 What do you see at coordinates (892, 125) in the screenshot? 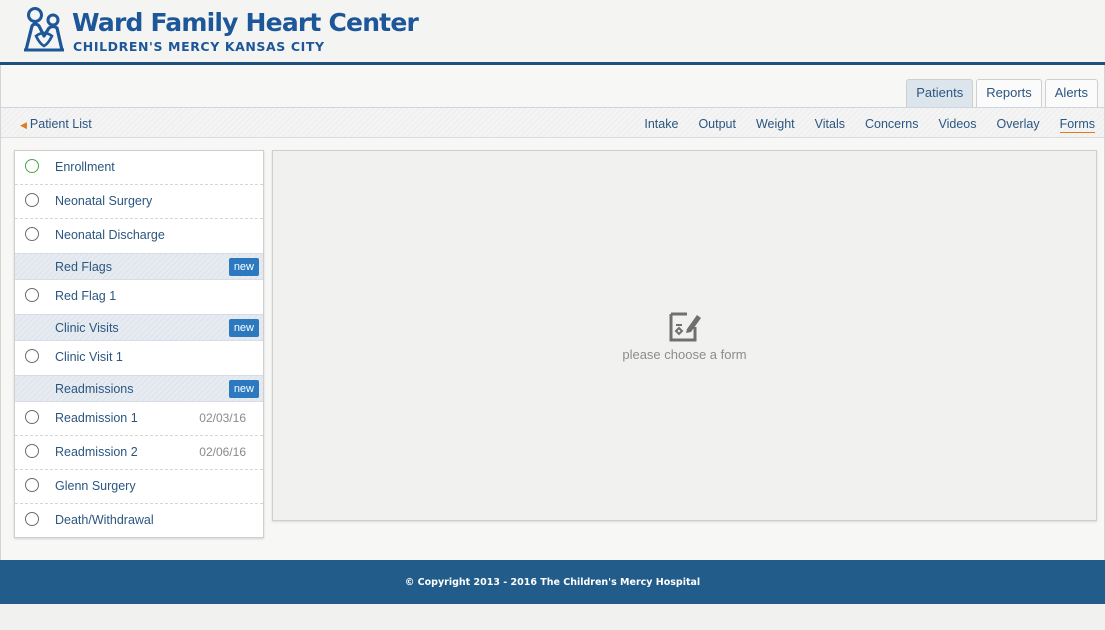
I see `nav-concerns: Concerns` at bounding box center [892, 125].